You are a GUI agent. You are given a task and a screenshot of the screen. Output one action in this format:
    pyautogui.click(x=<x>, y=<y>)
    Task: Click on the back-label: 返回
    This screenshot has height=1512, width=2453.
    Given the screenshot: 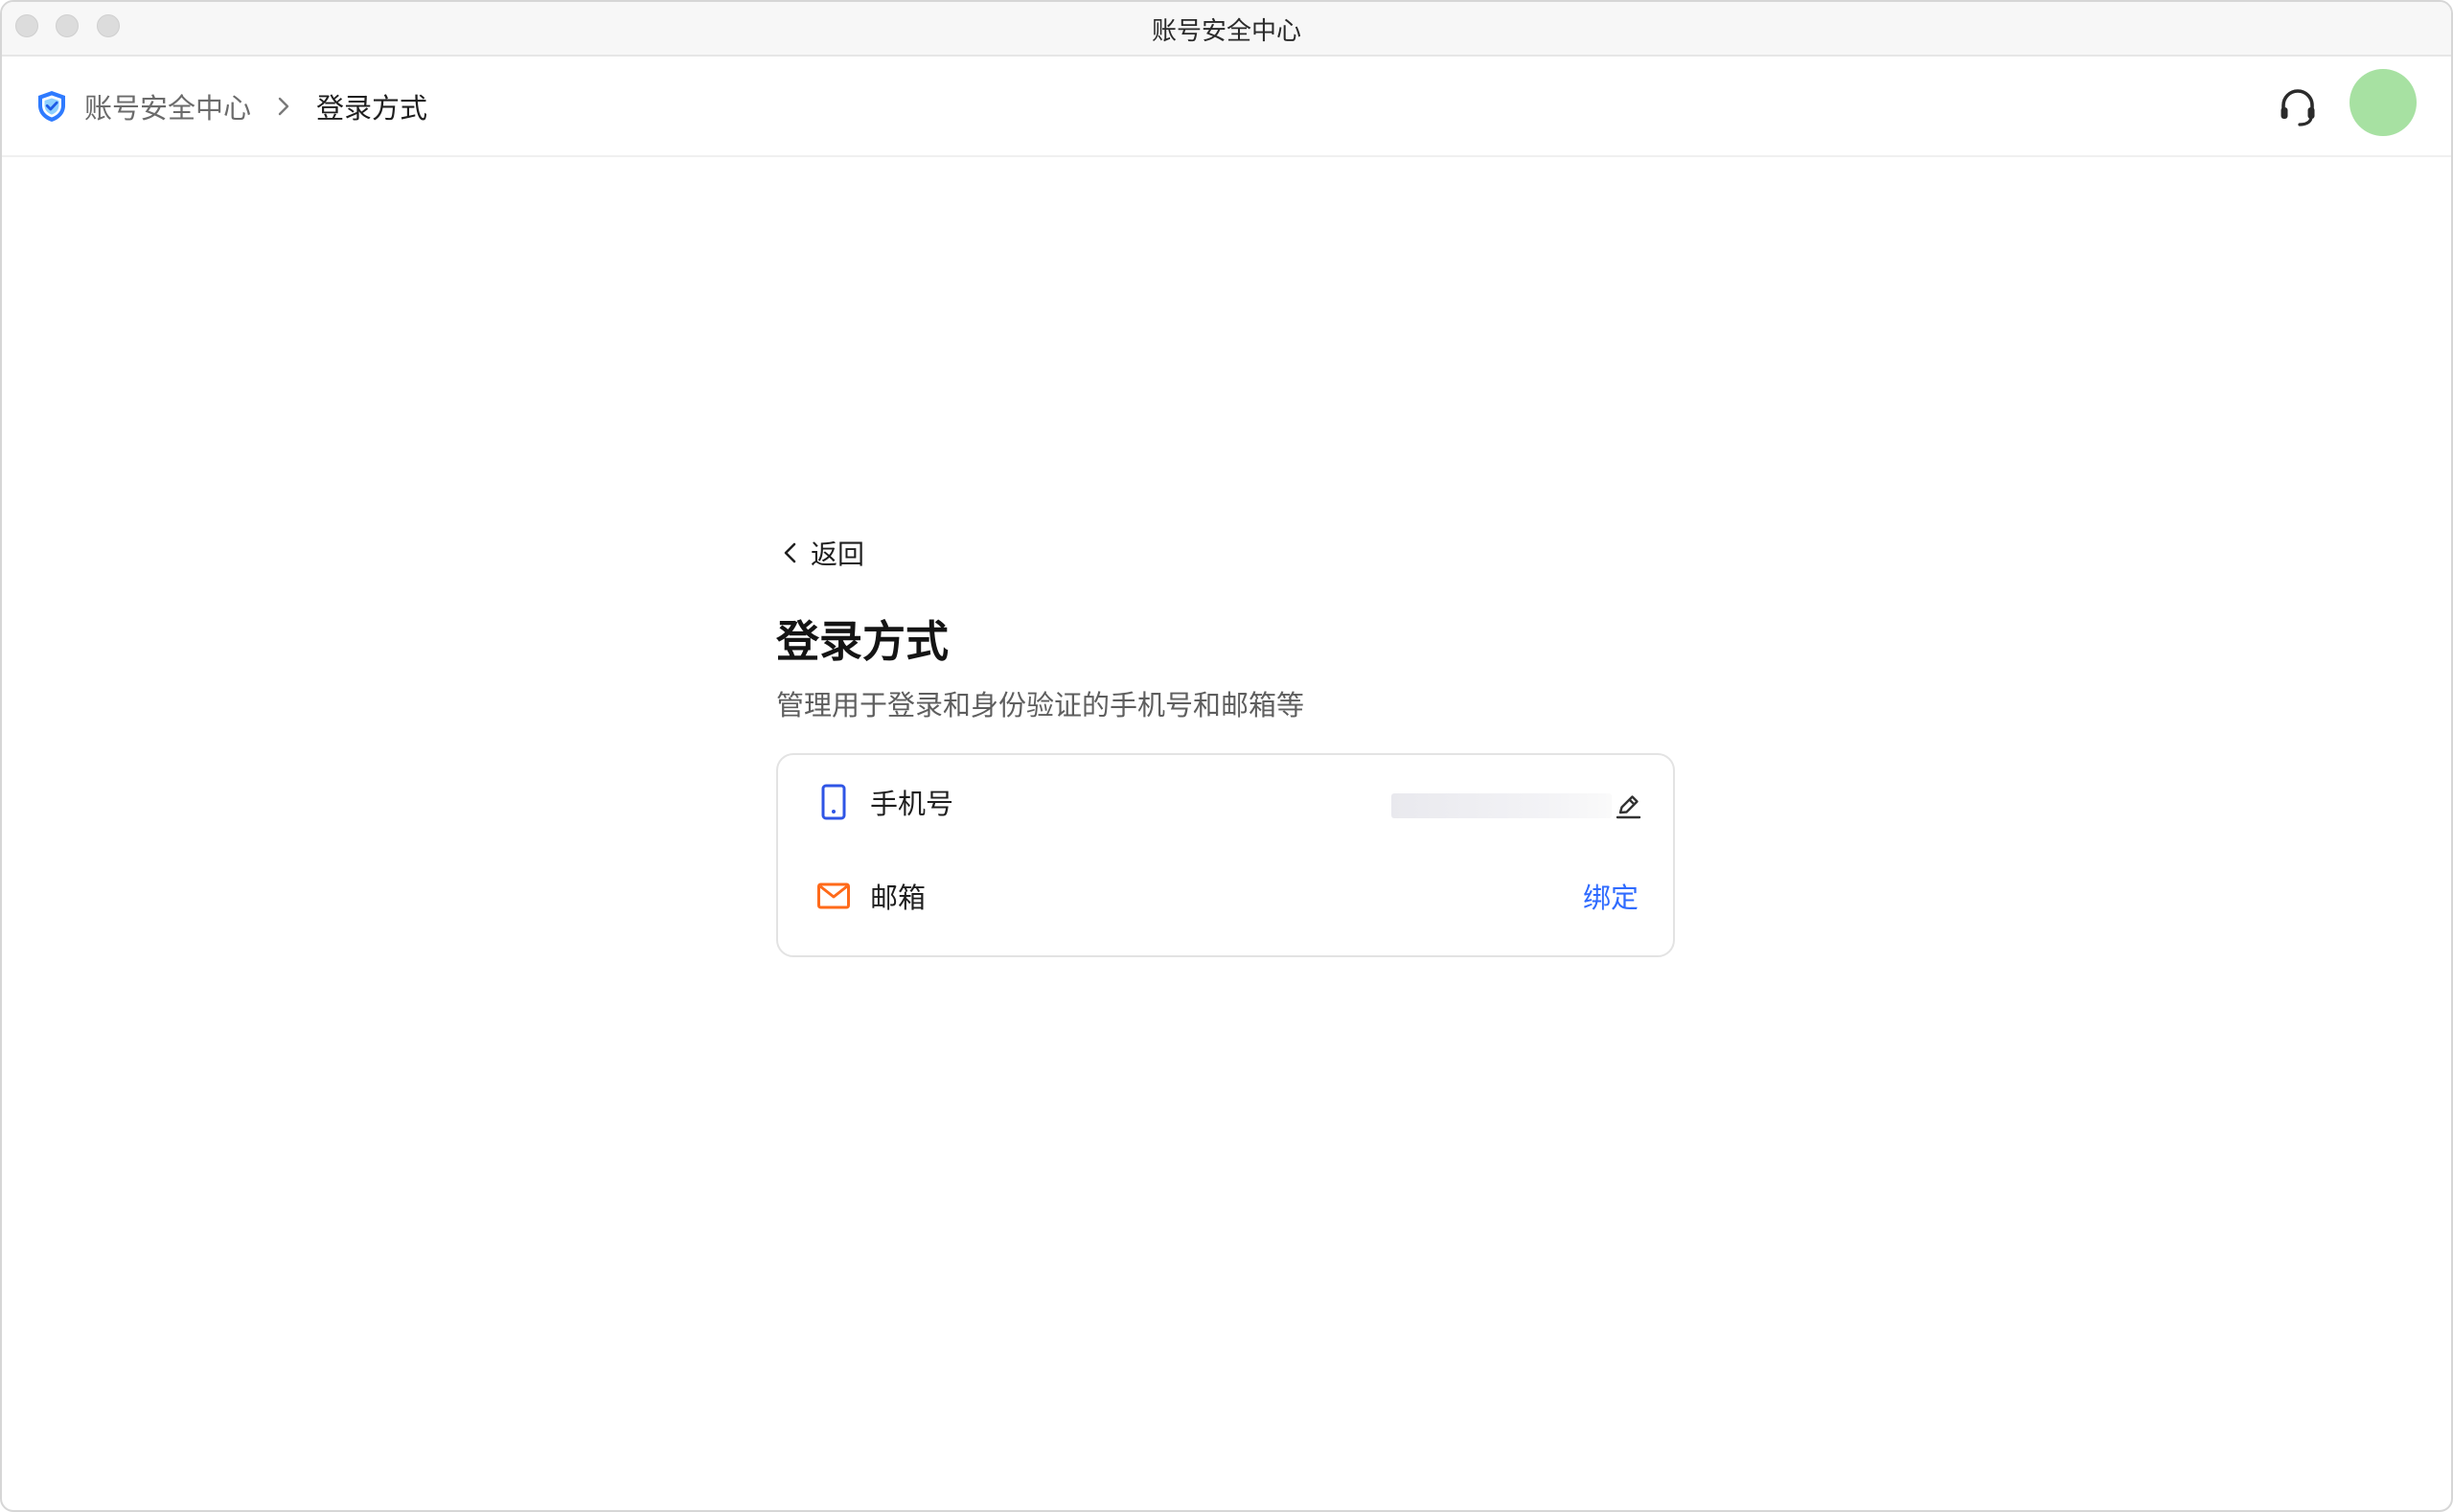 What is the action you would take?
    pyautogui.click(x=838, y=554)
    